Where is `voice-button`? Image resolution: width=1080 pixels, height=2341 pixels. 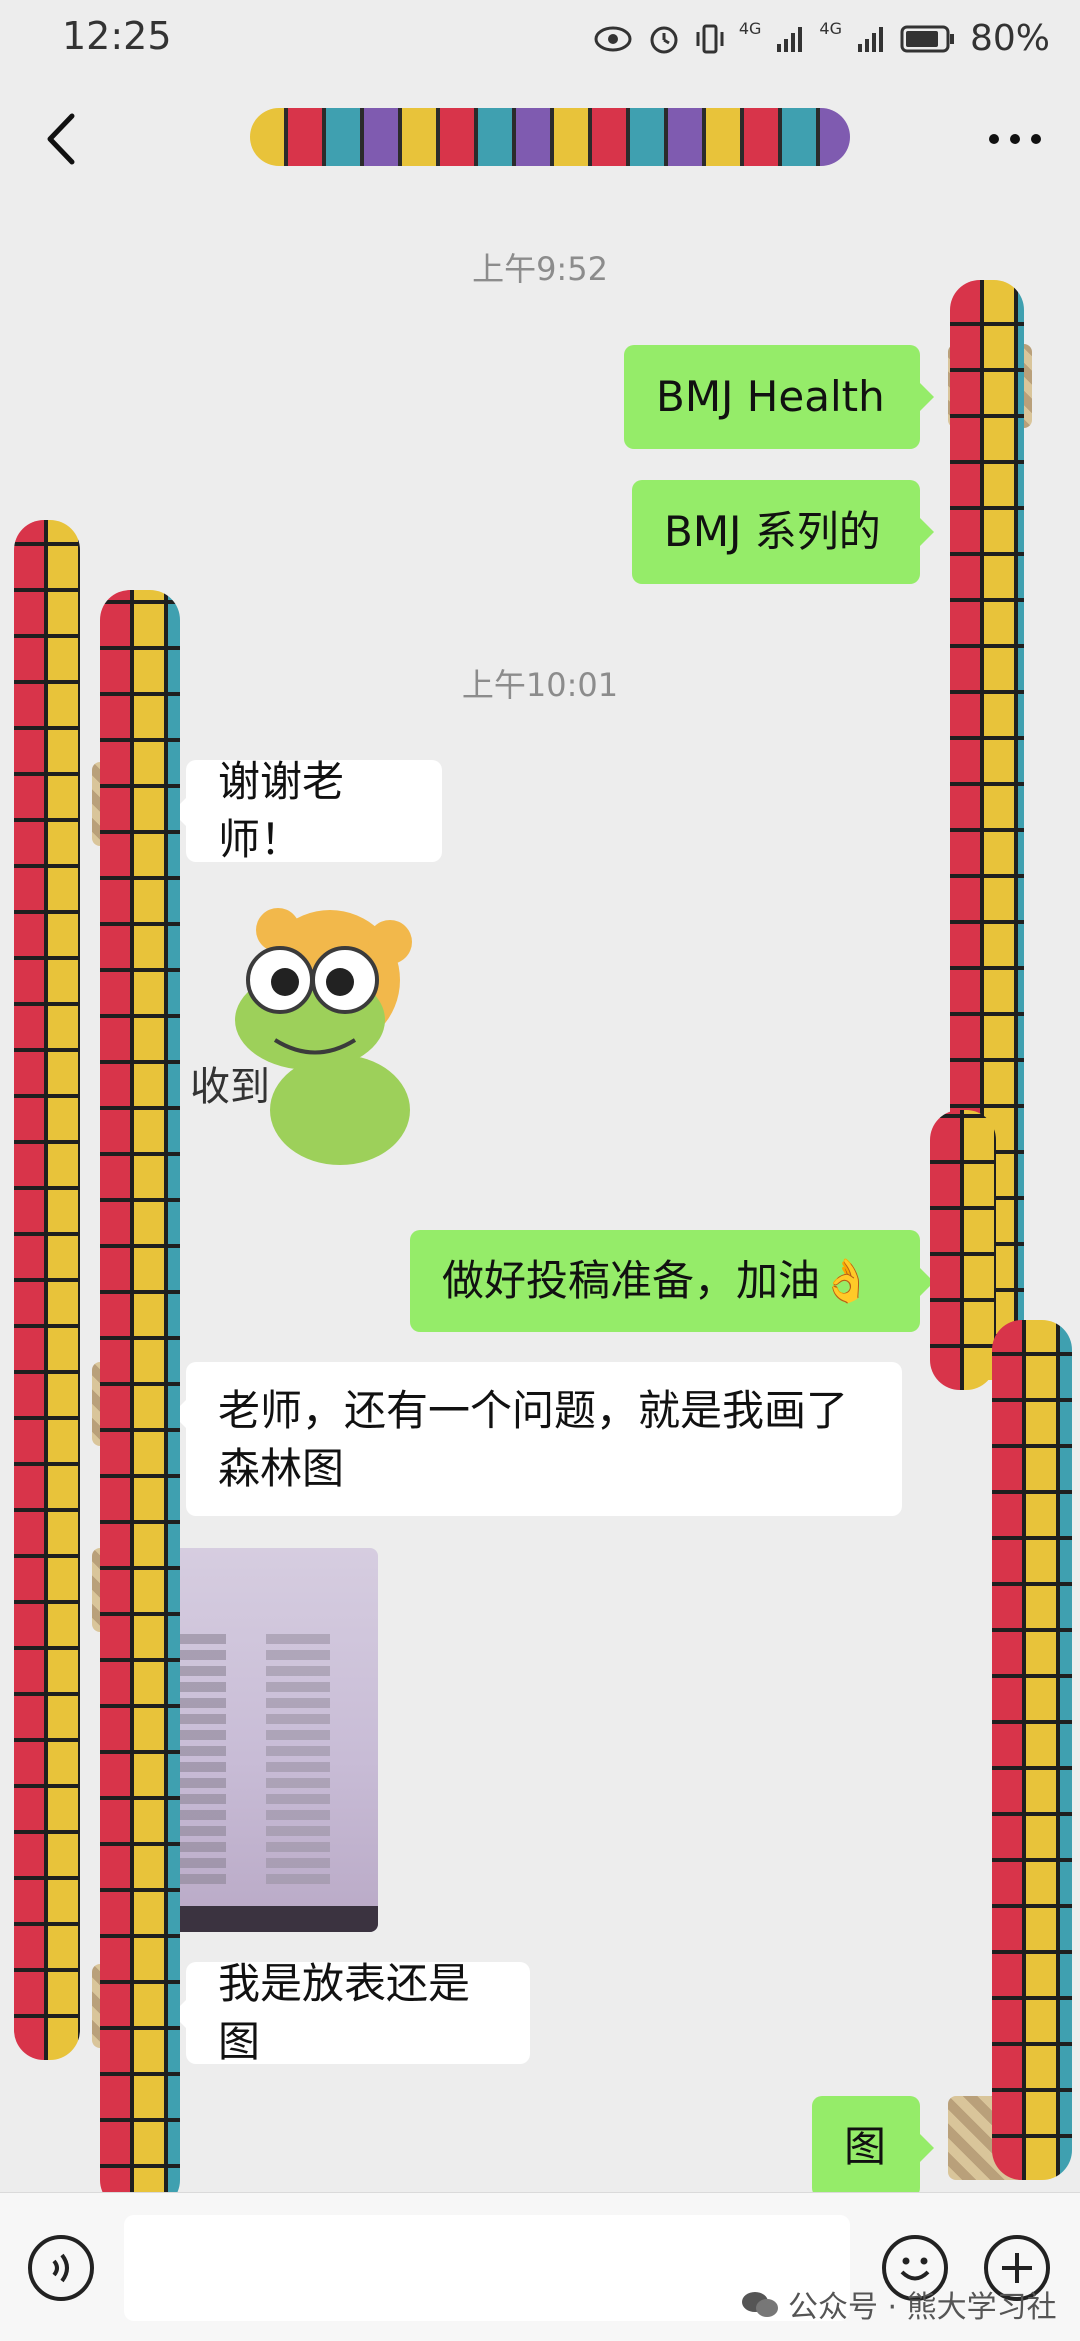
voice-button is located at coordinates (61, 2268).